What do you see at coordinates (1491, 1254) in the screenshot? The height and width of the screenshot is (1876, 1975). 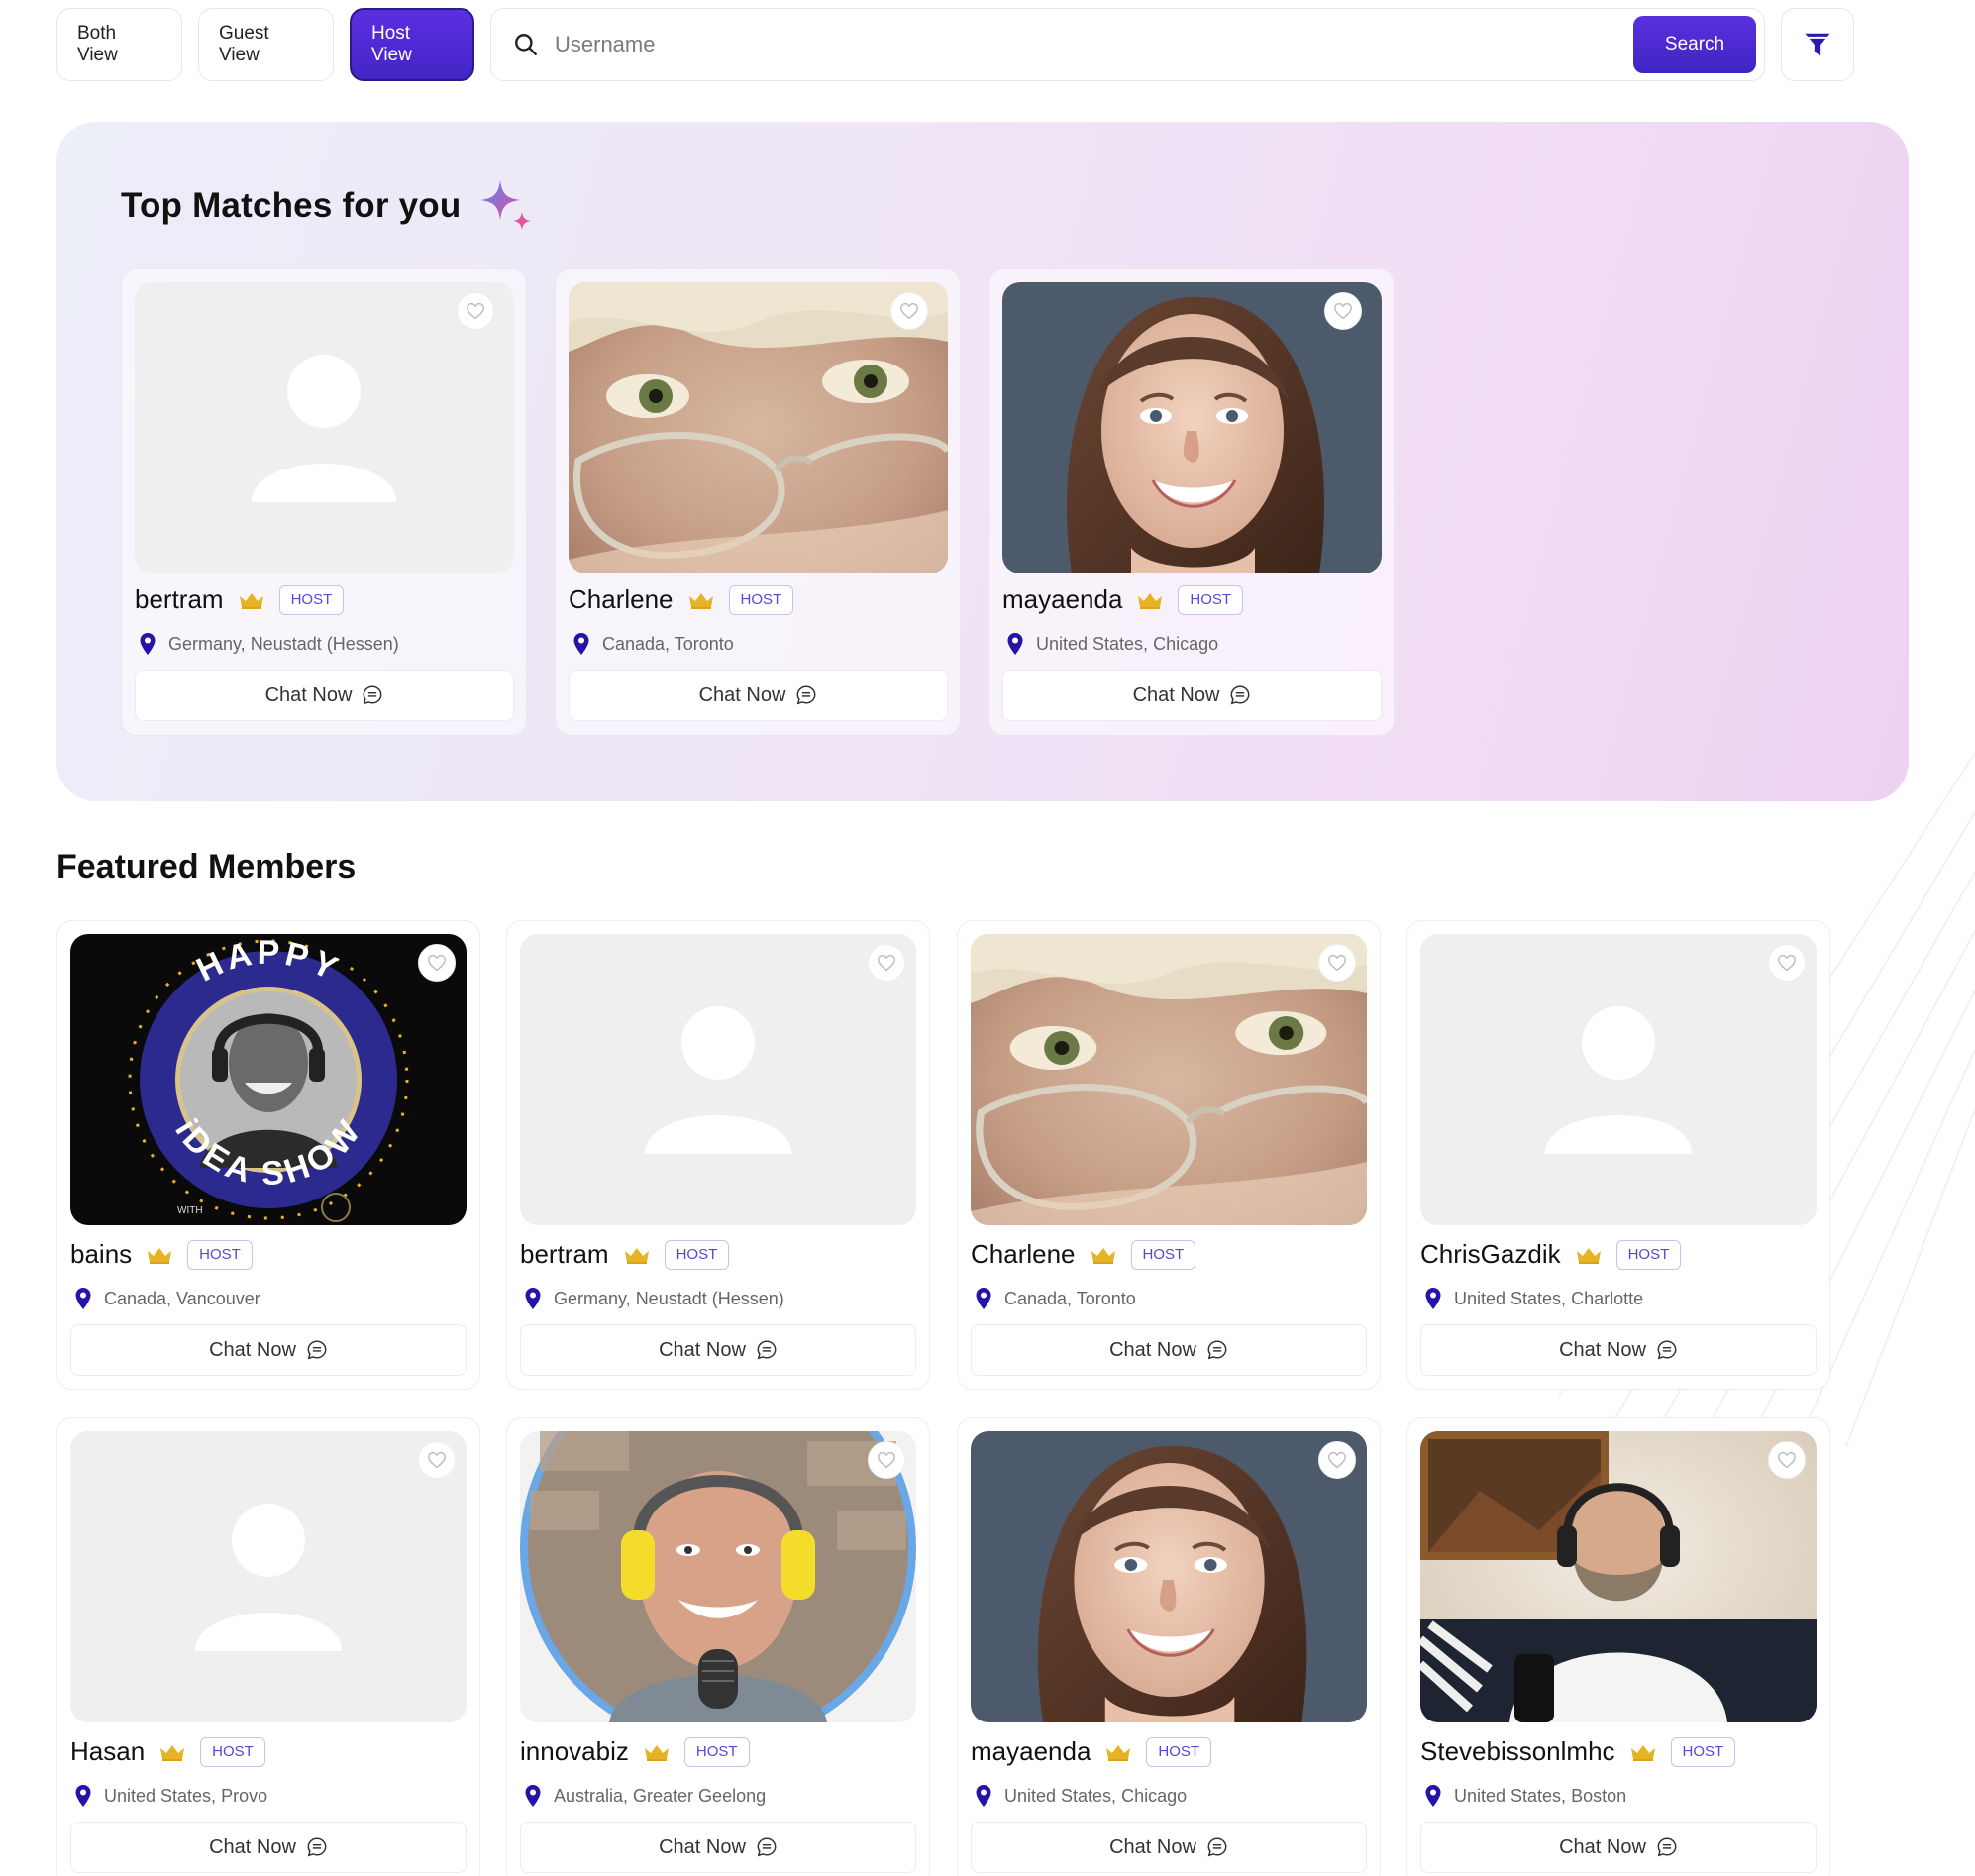 I see `member-name: ChrisGazdik` at bounding box center [1491, 1254].